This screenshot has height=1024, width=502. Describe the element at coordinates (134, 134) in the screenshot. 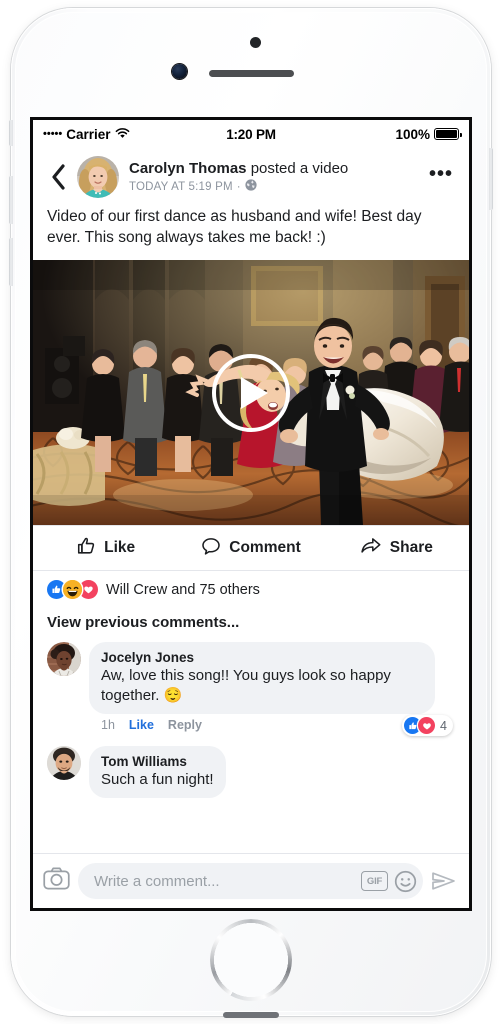

I see `status-bar-left: ••••• Carrier` at that location.